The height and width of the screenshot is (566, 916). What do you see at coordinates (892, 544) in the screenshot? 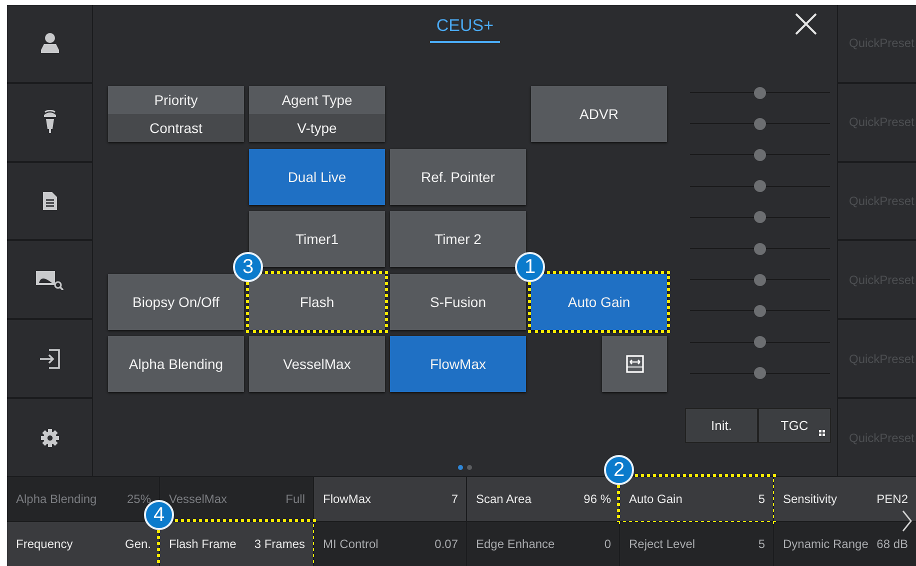
I see `parameter-value: 68 dB` at bounding box center [892, 544].